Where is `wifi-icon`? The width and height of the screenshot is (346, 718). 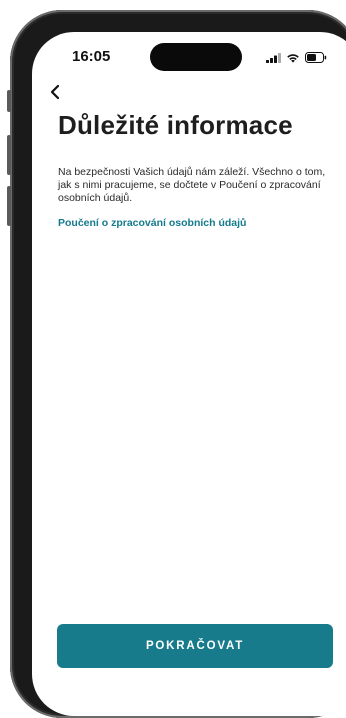
wifi-icon is located at coordinates (293, 59).